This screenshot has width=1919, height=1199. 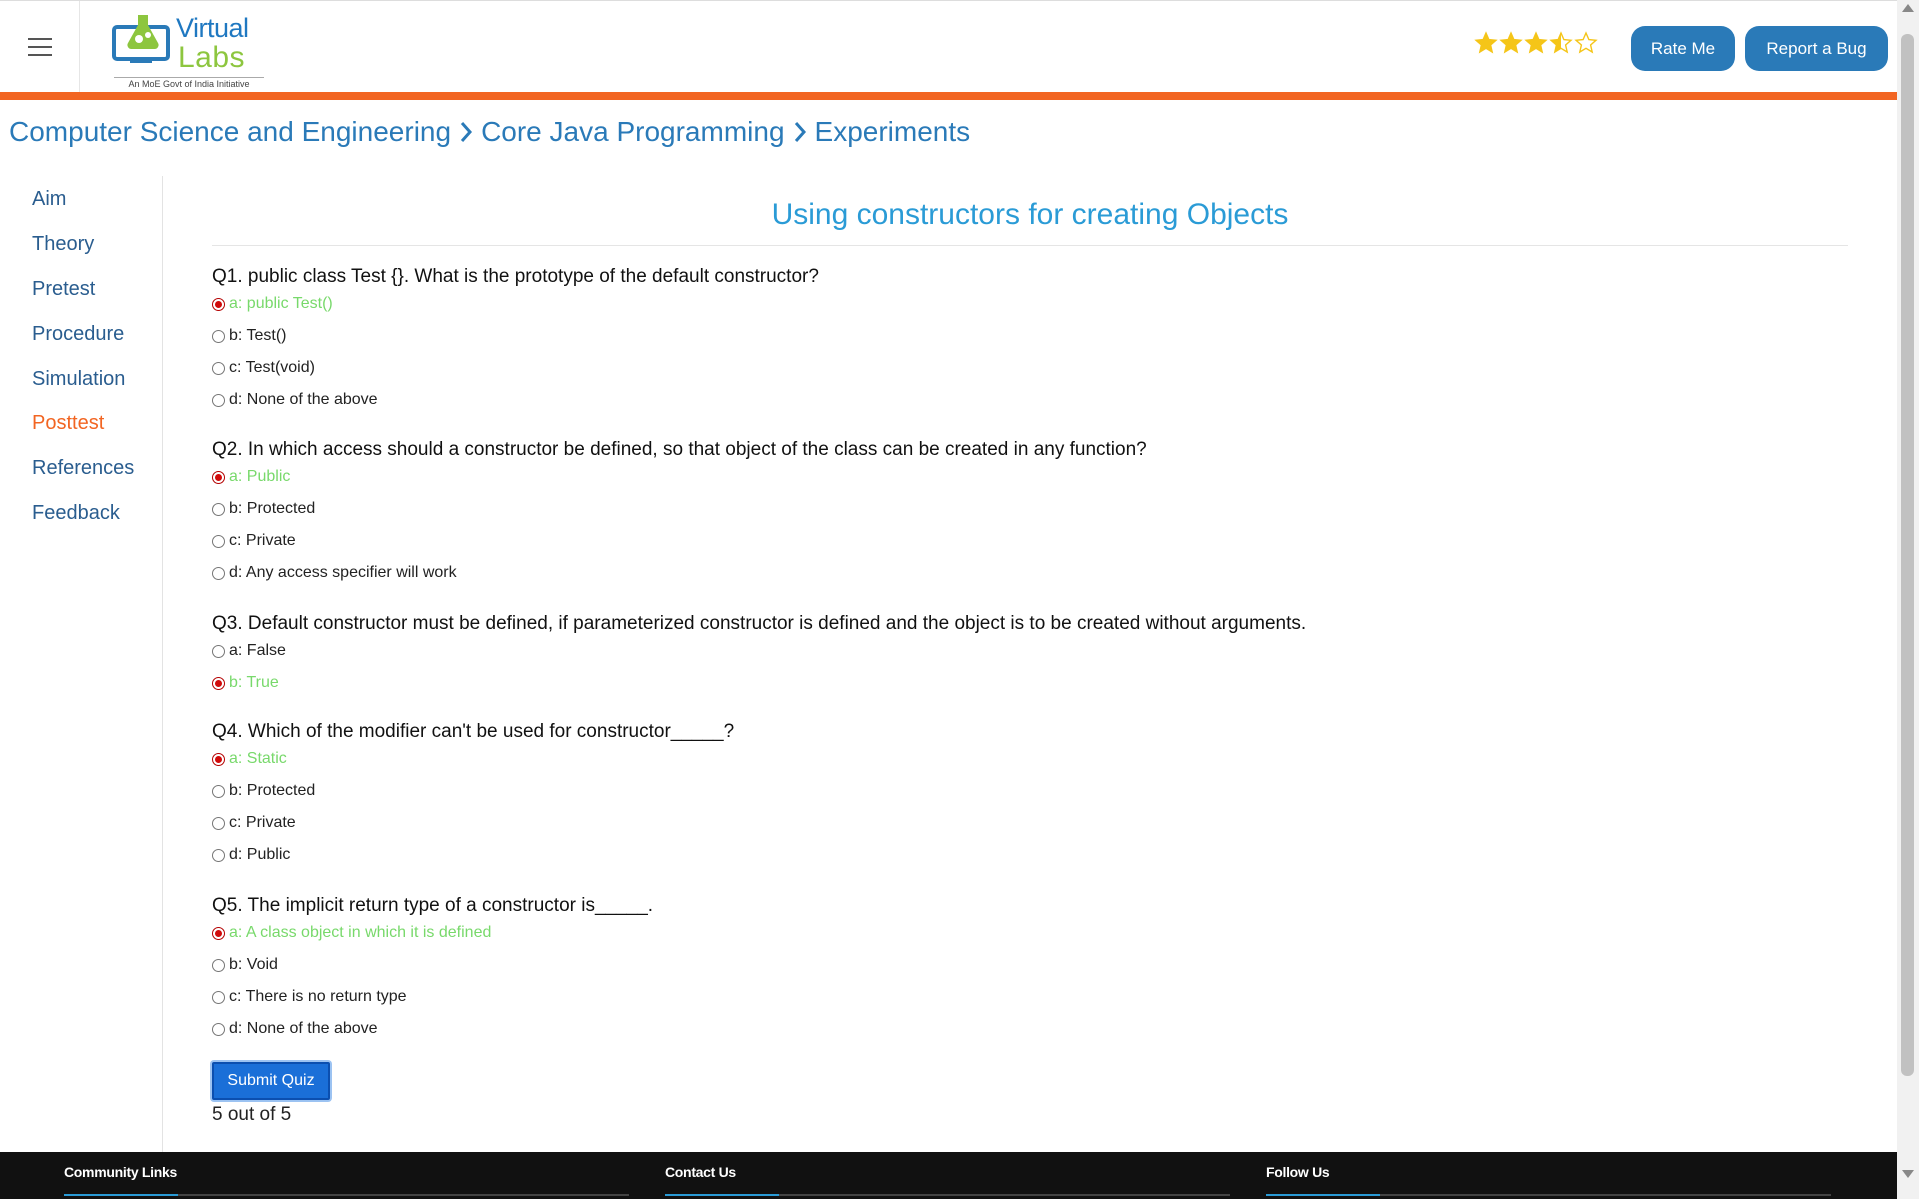 What do you see at coordinates (271, 1081) in the screenshot?
I see `submit-quiz-button: Submit Quiz` at bounding box center [271, 1081].